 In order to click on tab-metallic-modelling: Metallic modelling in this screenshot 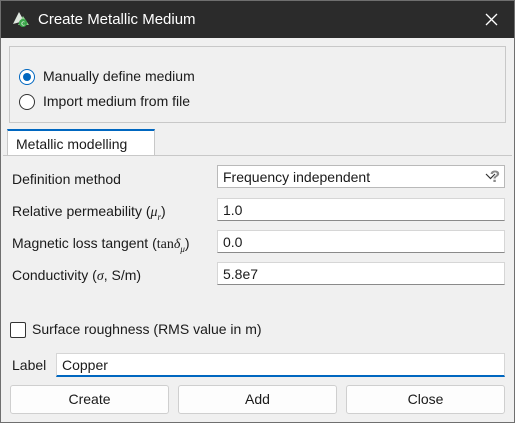, I will do `click(81, 142)`.